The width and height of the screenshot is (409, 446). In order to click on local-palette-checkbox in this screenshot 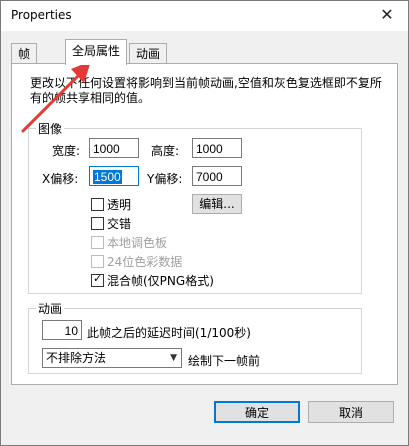, I will do `click(97, 242)`.